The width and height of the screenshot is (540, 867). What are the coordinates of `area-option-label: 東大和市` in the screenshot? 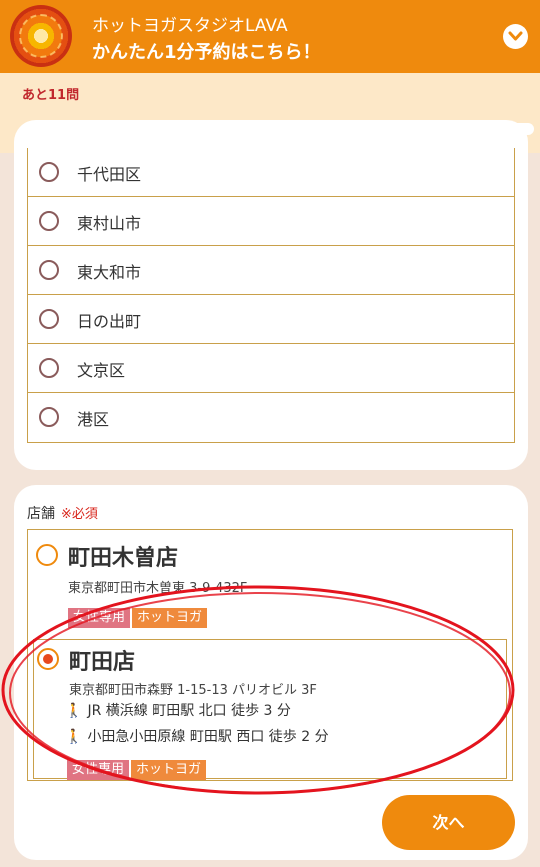 It's located at (109, 272).